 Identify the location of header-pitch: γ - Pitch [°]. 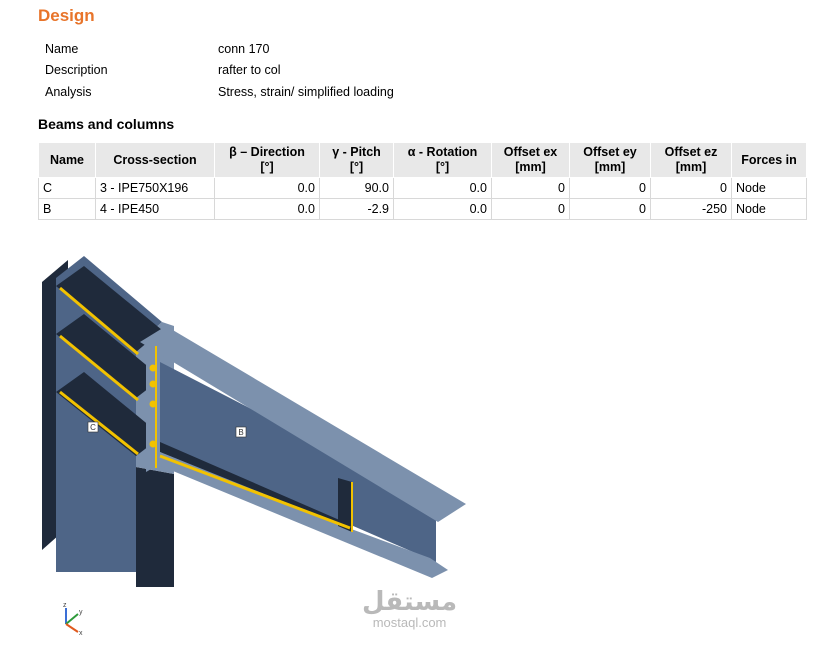
(356, 160).